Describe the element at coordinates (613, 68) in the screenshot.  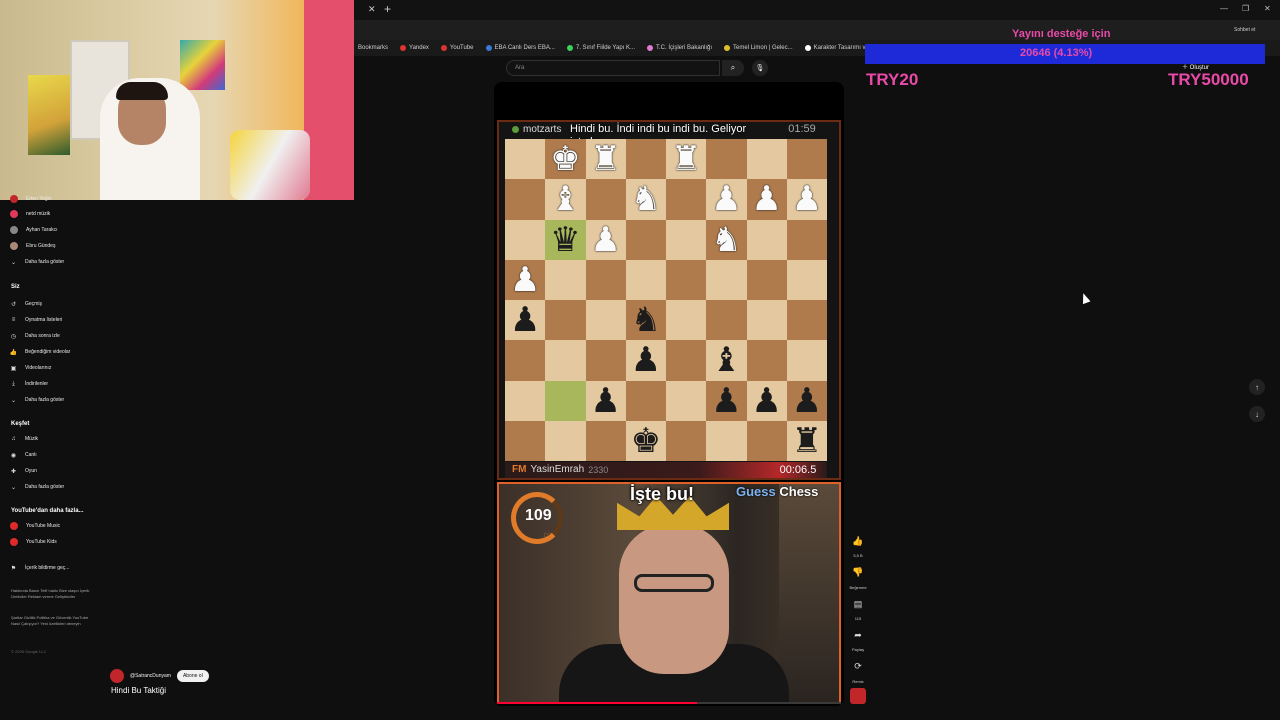
I see `search-input: Ara` at that location.